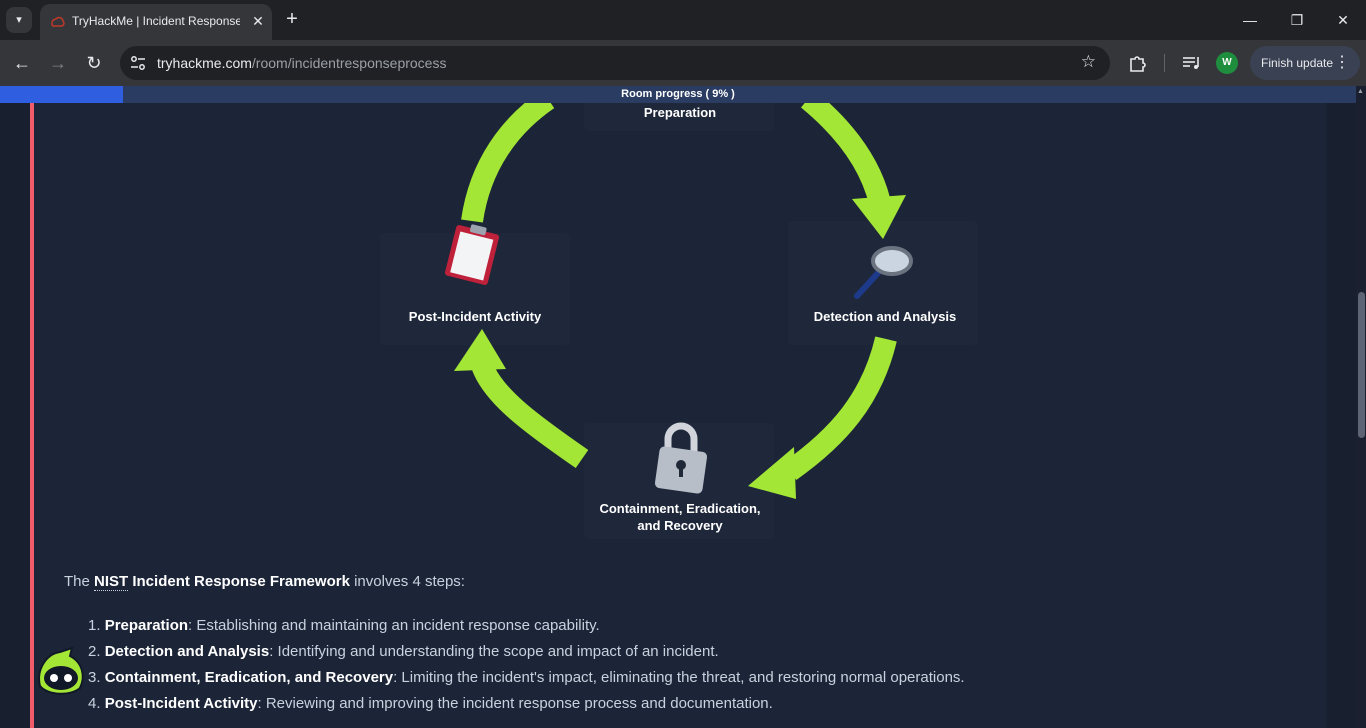 This screenshot has width=1366, height=728. What do you see at coordinates (1342, 63) in the screenshot?
I see `kebab-menu-icon: ⋮` at bounding box center [1342, 63].